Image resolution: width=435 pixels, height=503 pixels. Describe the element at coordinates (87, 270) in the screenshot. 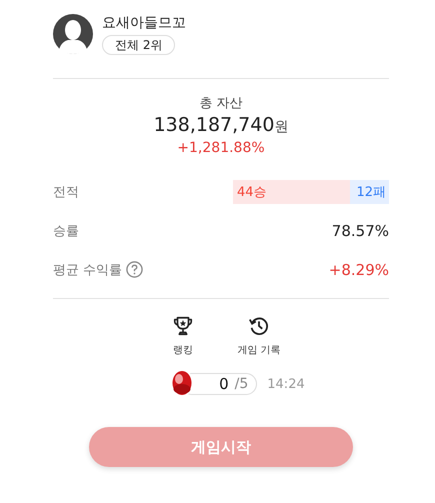

I see `stat-label: 평균 수익률` at that location.